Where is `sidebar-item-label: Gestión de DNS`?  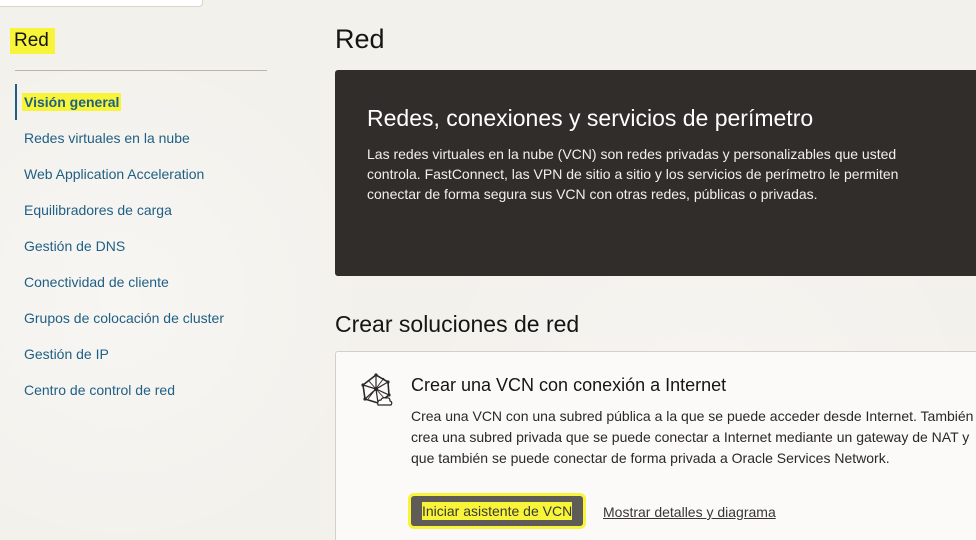
sidebar-item-label: Gestión de DNS is located at coordinates (75, 246).